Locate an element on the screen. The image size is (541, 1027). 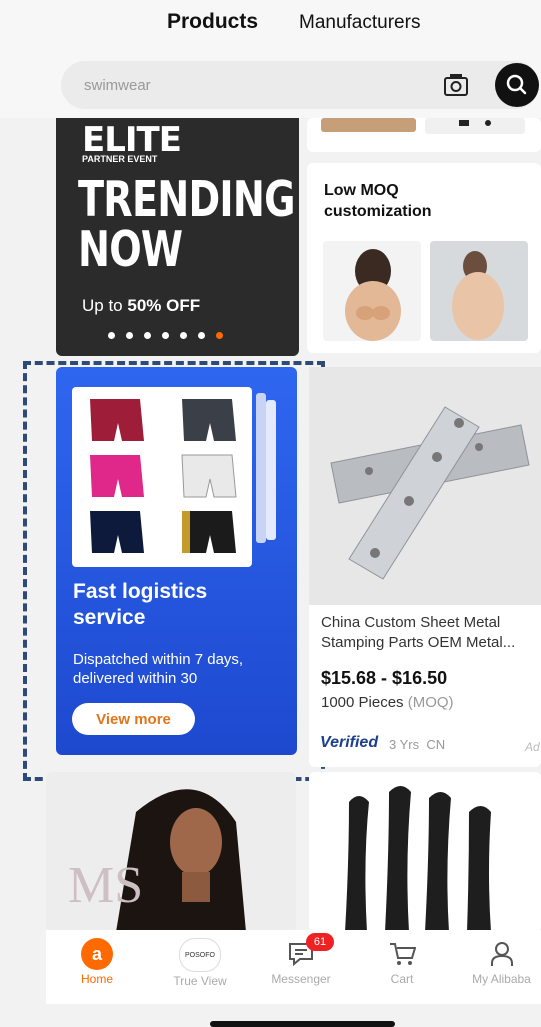
true-view-icon: POSOFO is located at coordinates (200, 955).